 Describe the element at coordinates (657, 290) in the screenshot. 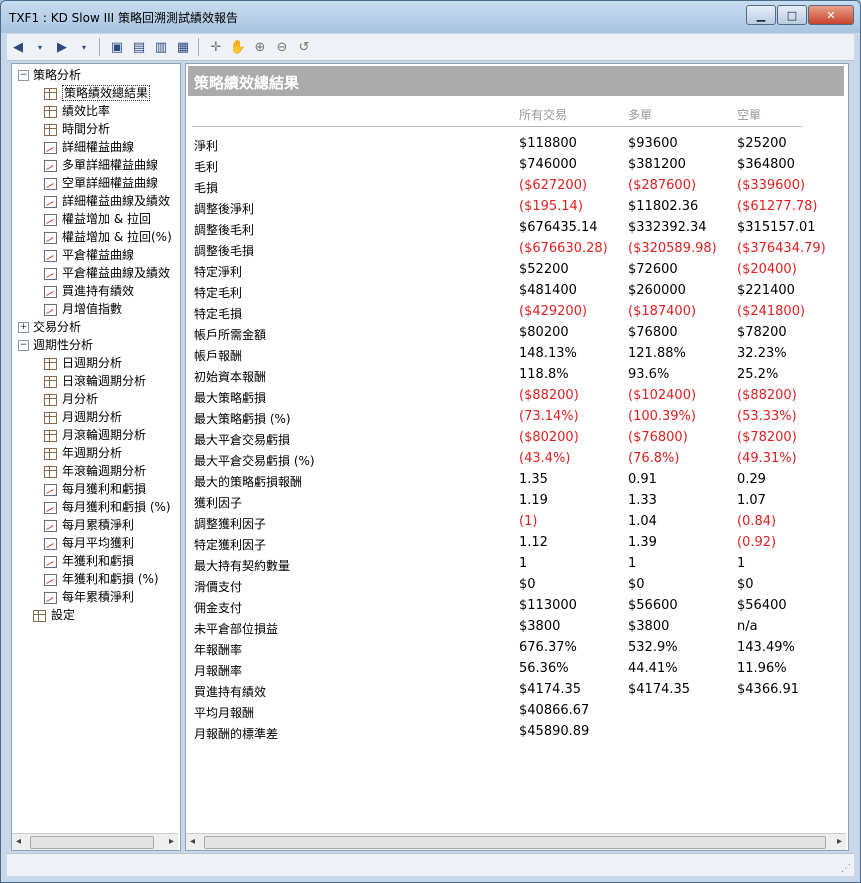

I see `metric-value: $260000` at that location.